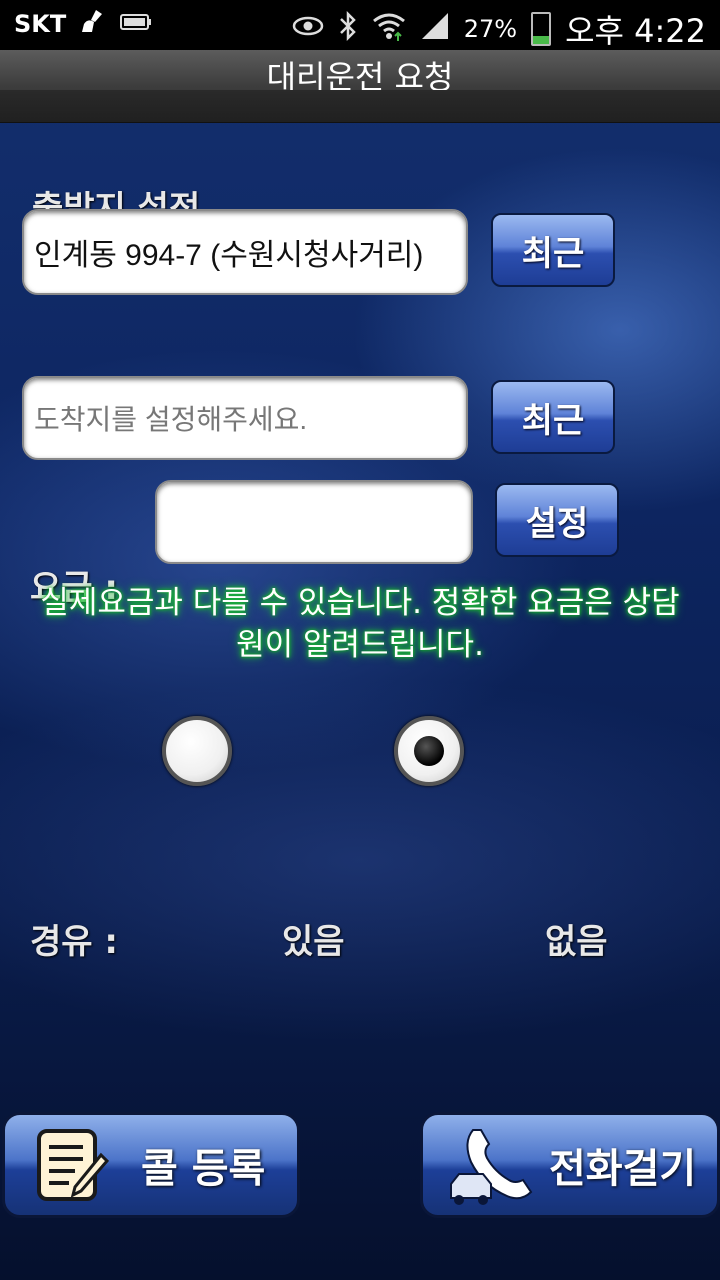 This screenshot has height=1280, width=720. I want to click on cleaner-icon, so click(93, 24).